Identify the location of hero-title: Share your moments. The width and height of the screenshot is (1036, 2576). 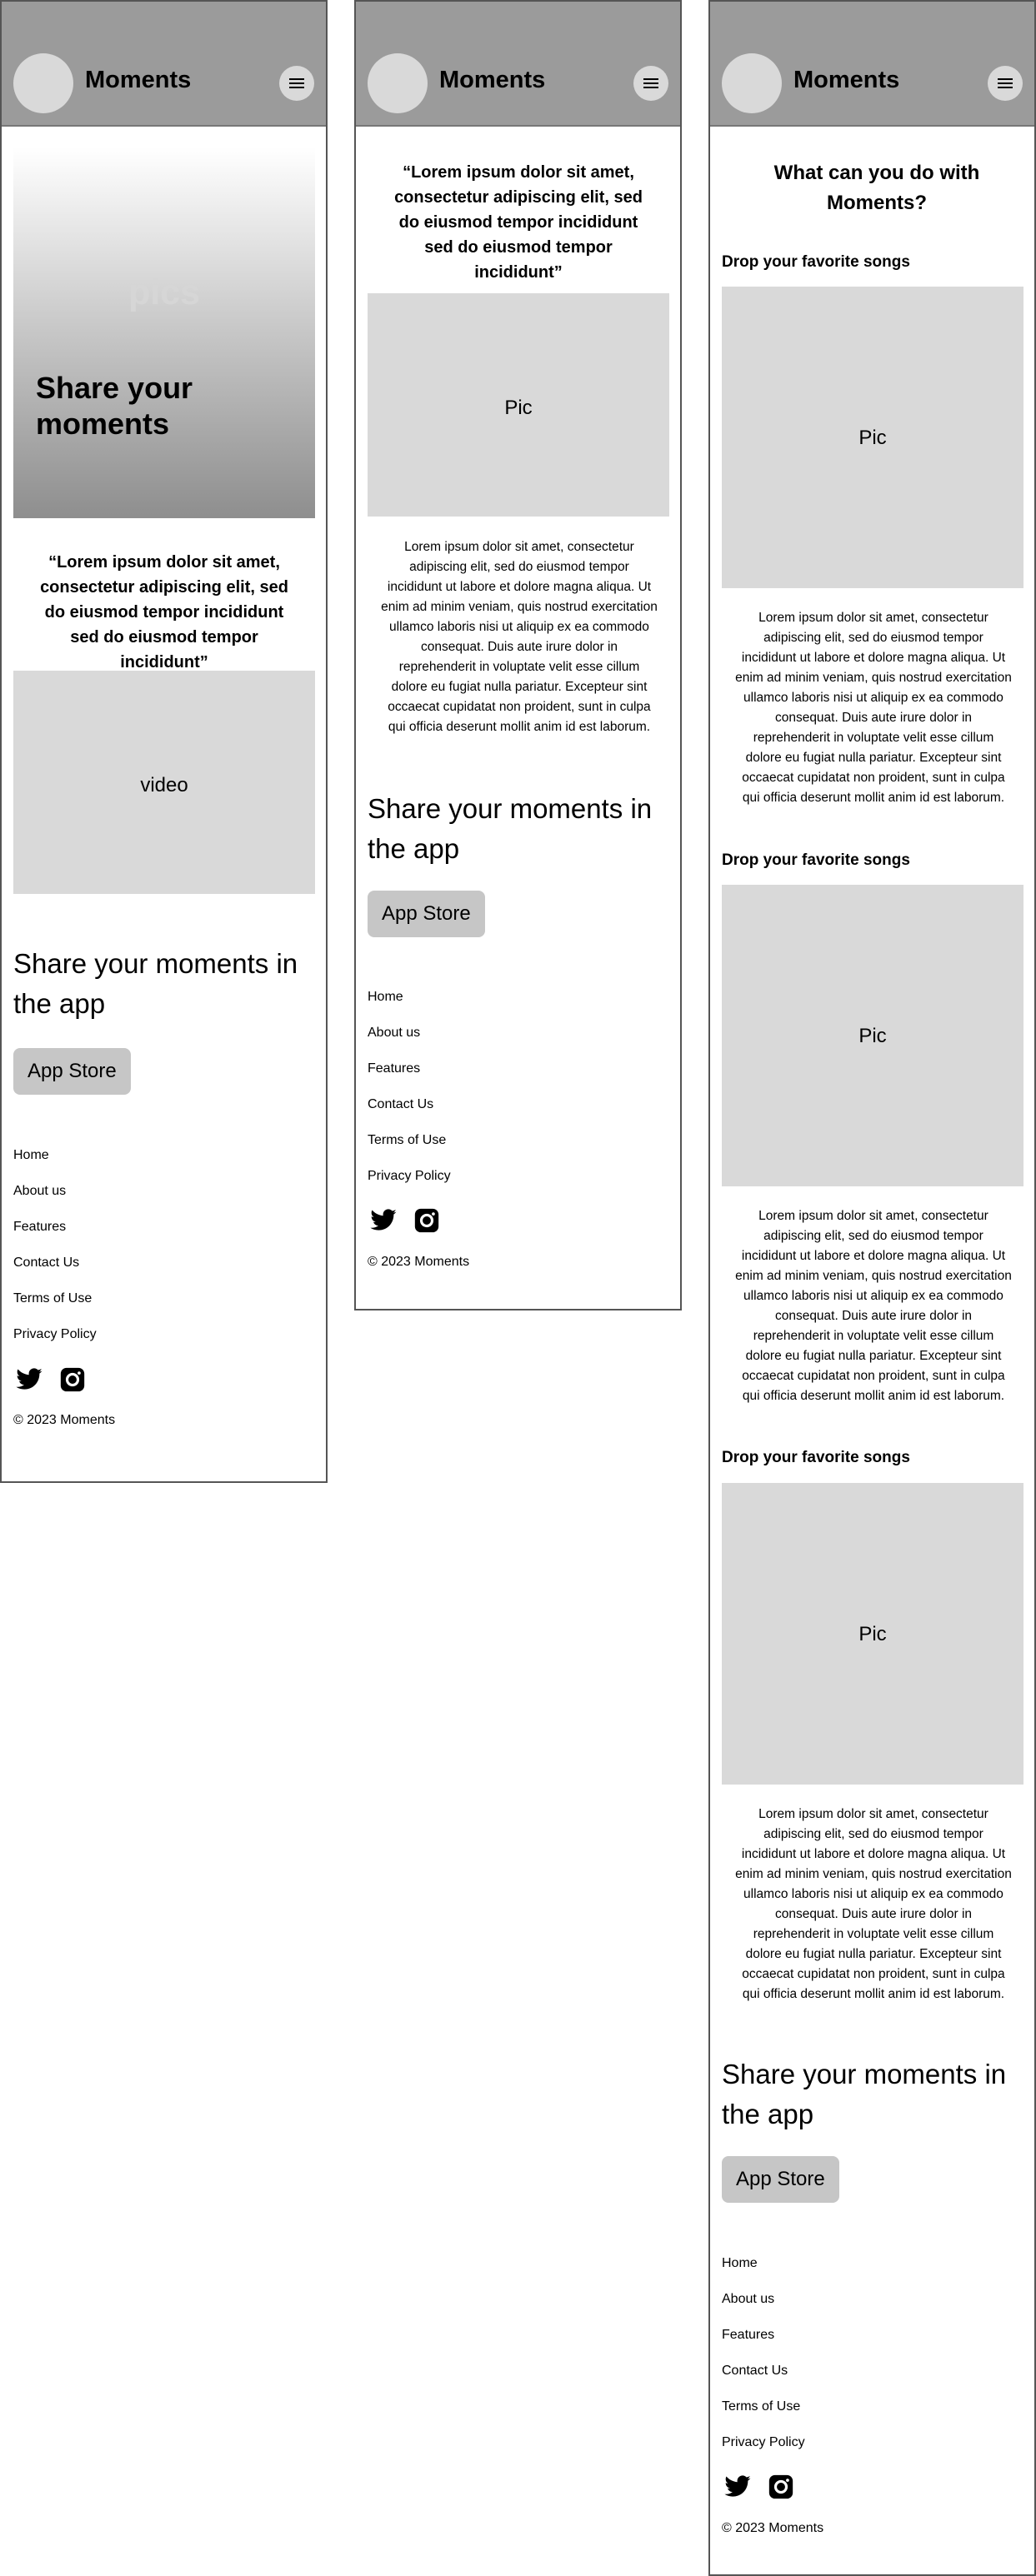
(115, 406).